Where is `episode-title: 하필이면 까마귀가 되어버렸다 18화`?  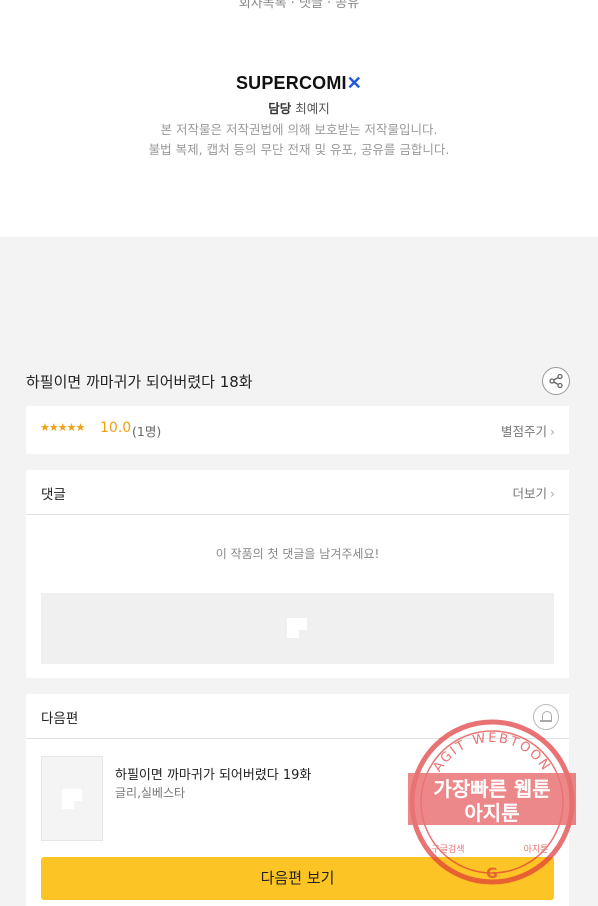
episode-title: 하필이면 까마귀가 되어버렸다 18화 is located at coordinates (139, 382).